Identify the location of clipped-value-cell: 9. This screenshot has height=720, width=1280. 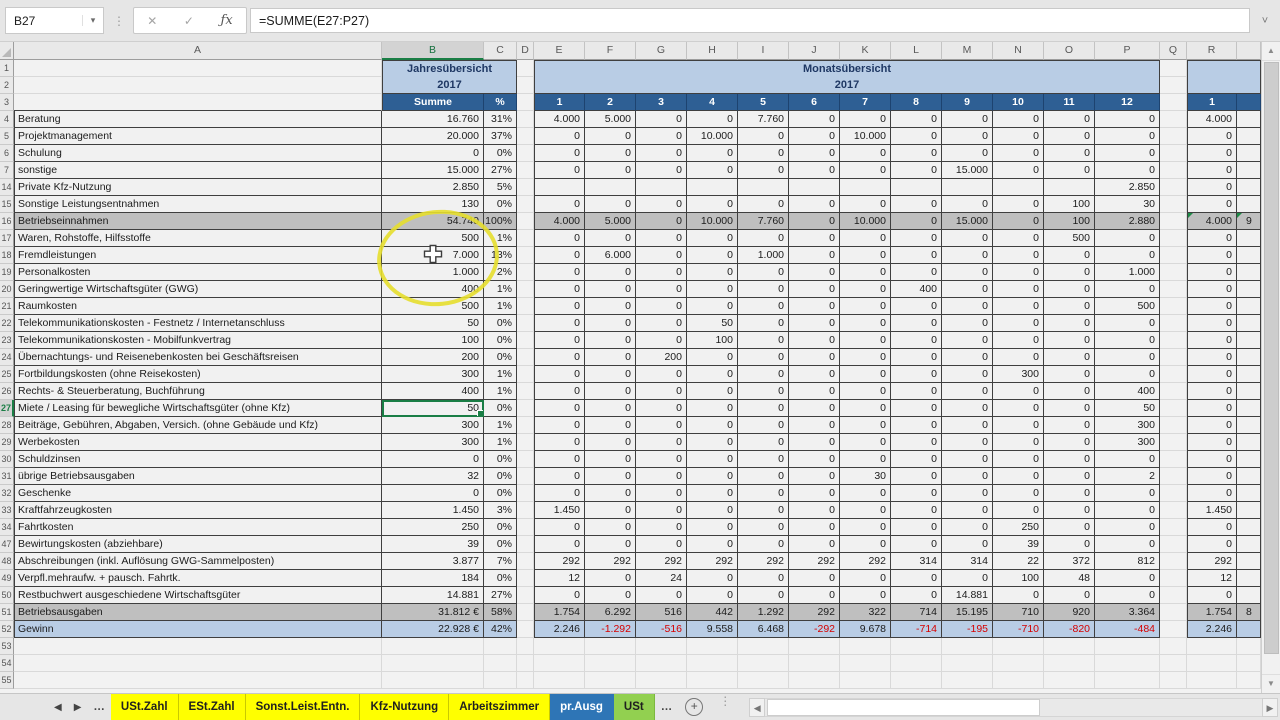
(1249, 221).